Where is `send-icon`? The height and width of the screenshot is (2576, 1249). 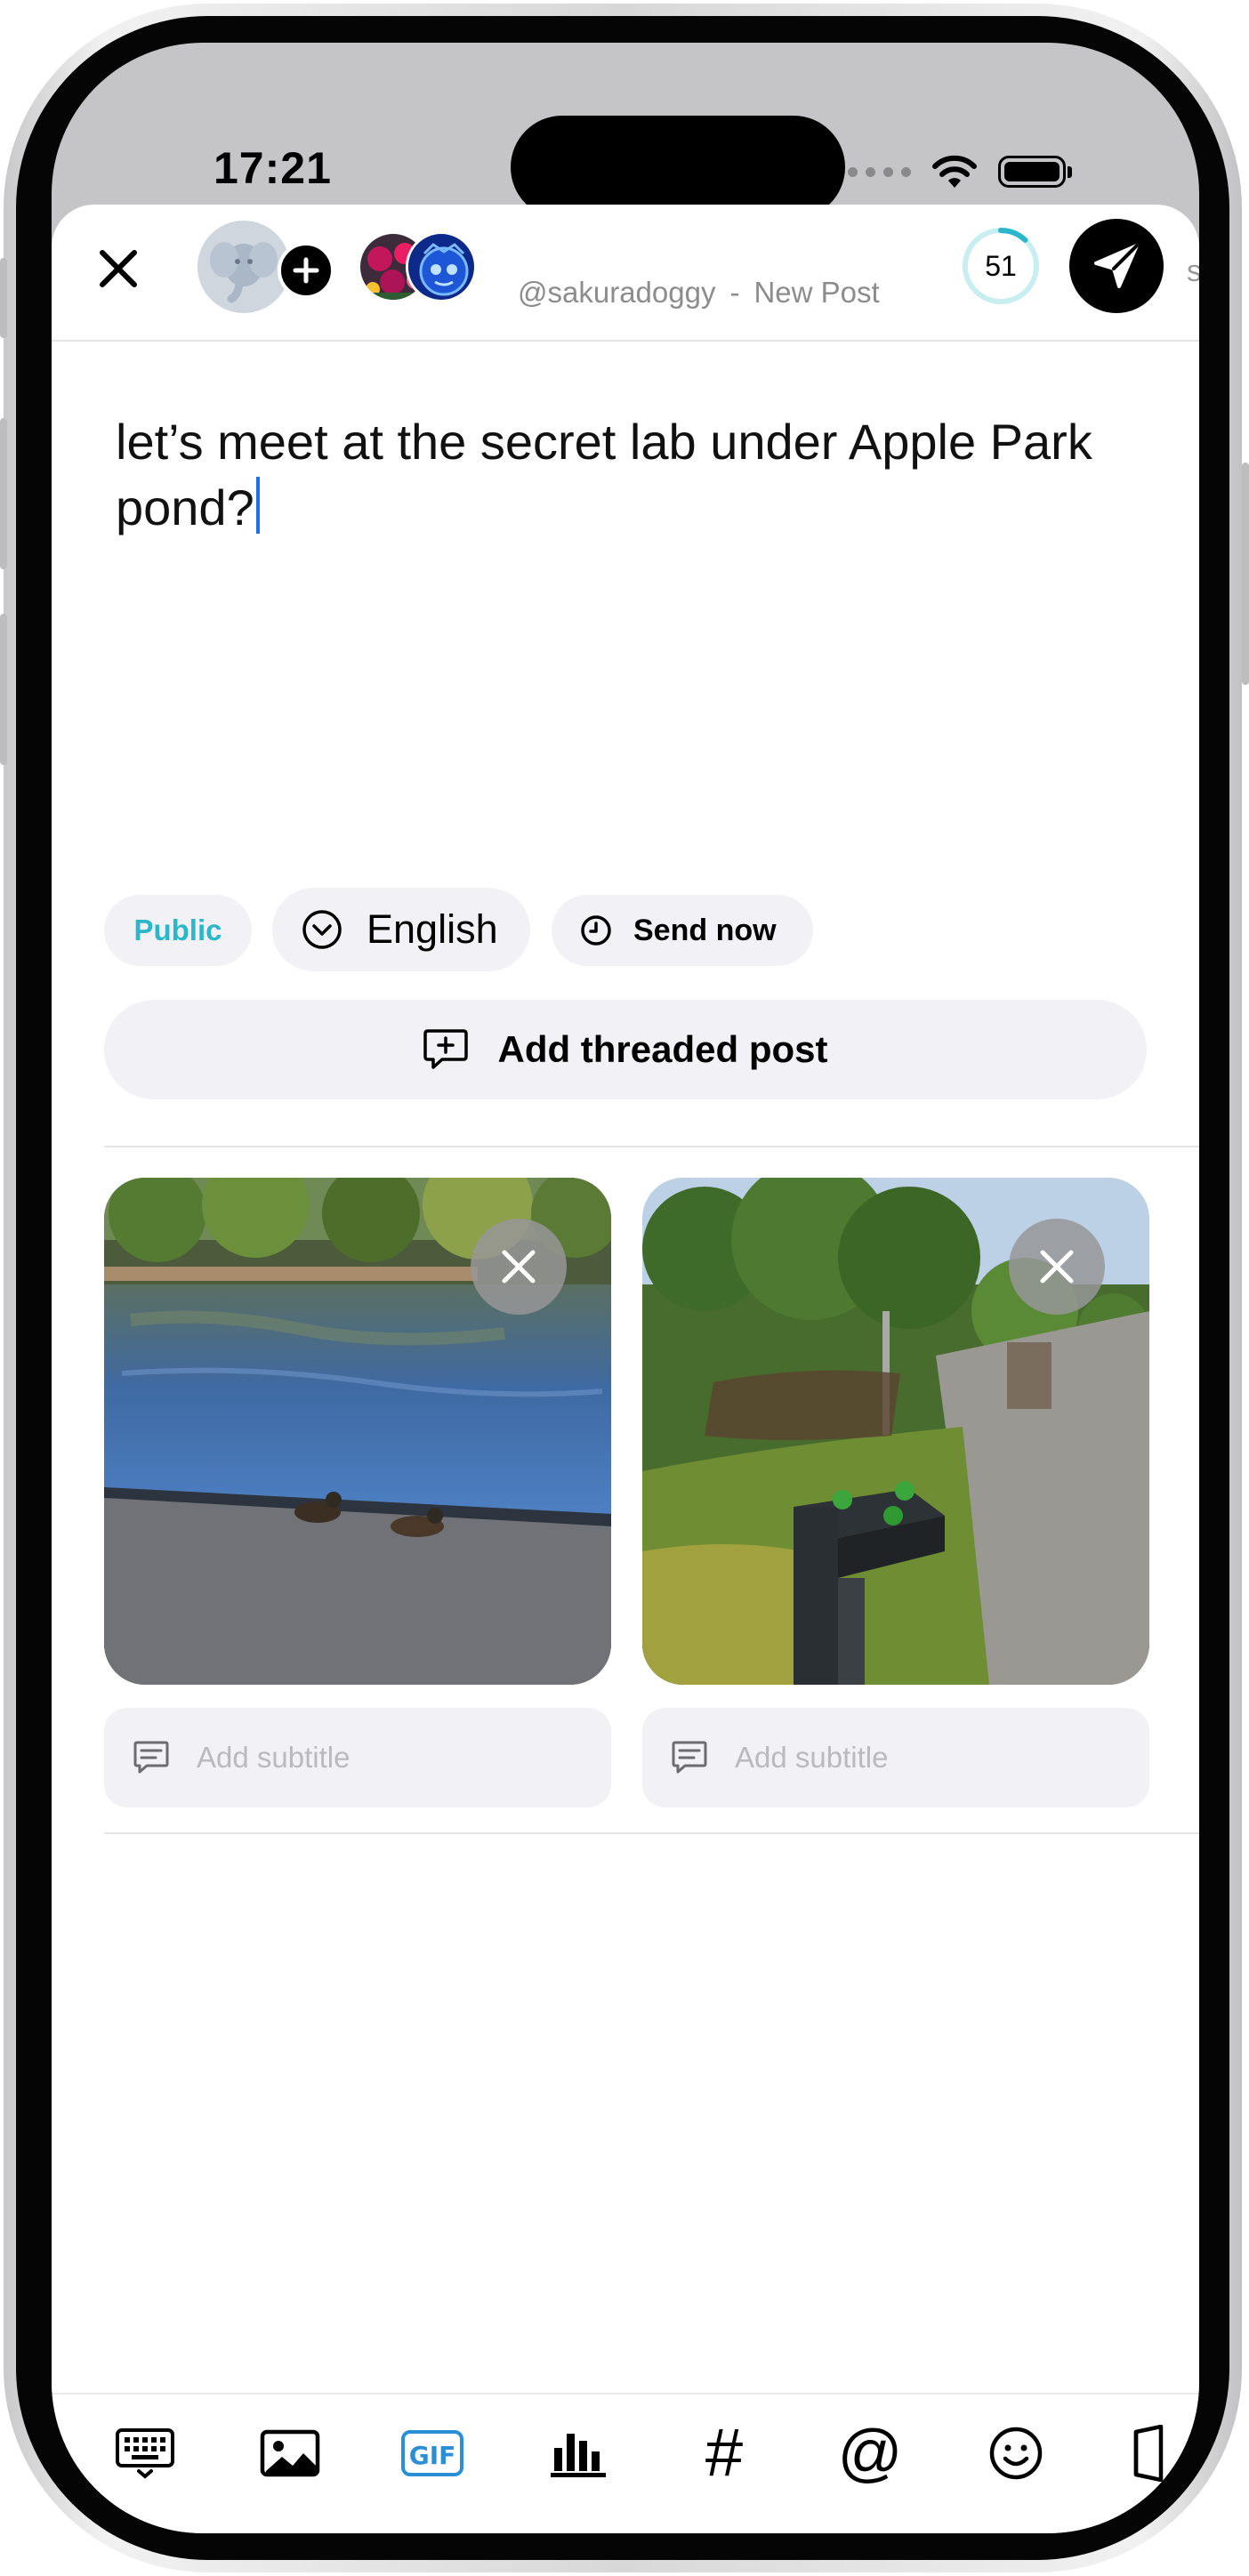
send-icon is located at coordinates (1116, 266).